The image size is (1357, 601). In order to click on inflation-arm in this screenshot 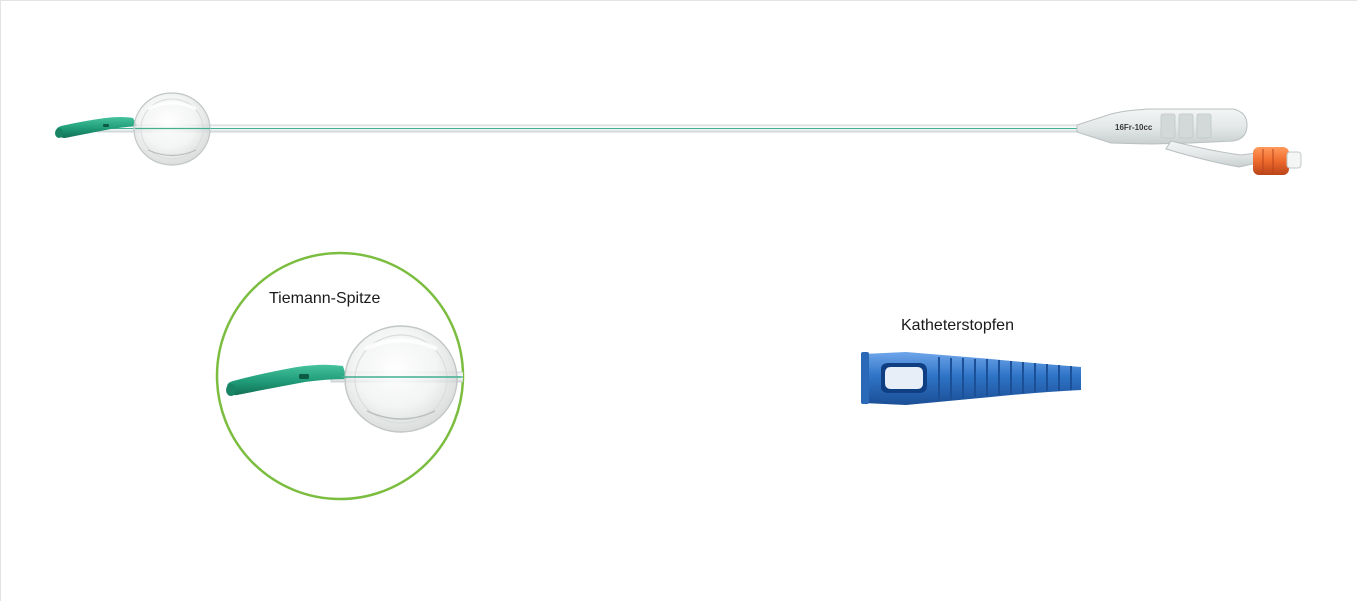, I will do `click(1211, 154)`.